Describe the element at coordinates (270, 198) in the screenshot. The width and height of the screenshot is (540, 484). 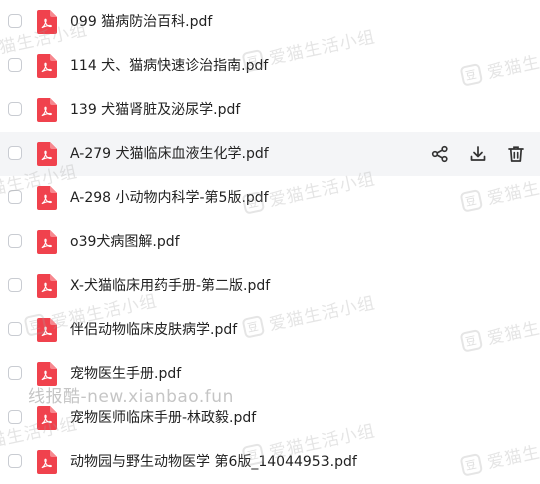
I see `file-row: A-298 小动物内科学-第5版.pdf` at that location.